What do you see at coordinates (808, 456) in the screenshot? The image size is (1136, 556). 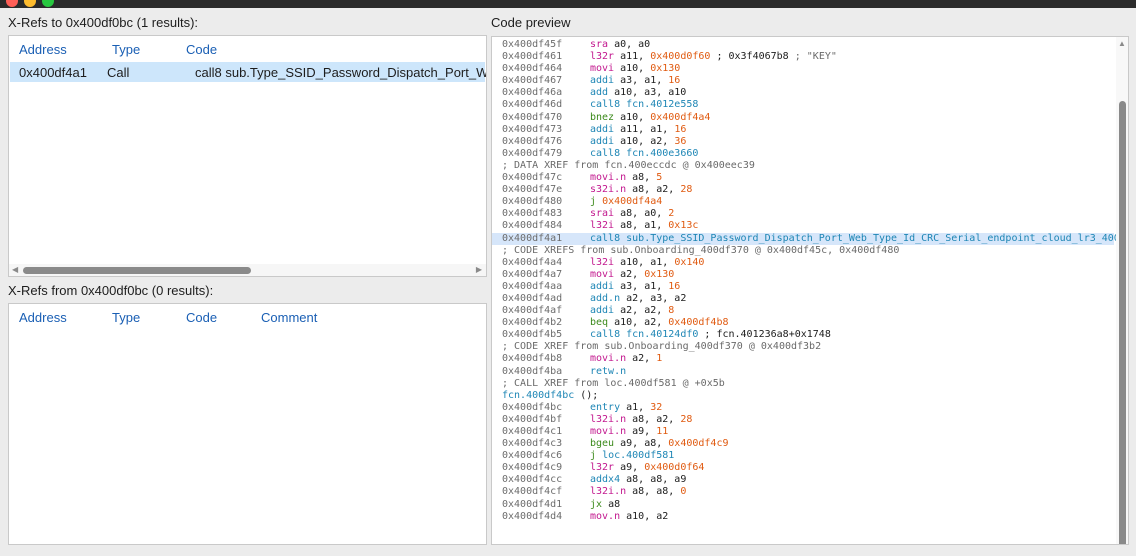 I see `code-line: 0x400df4c6 j loc.400df581` at bounding box center [808, 456].